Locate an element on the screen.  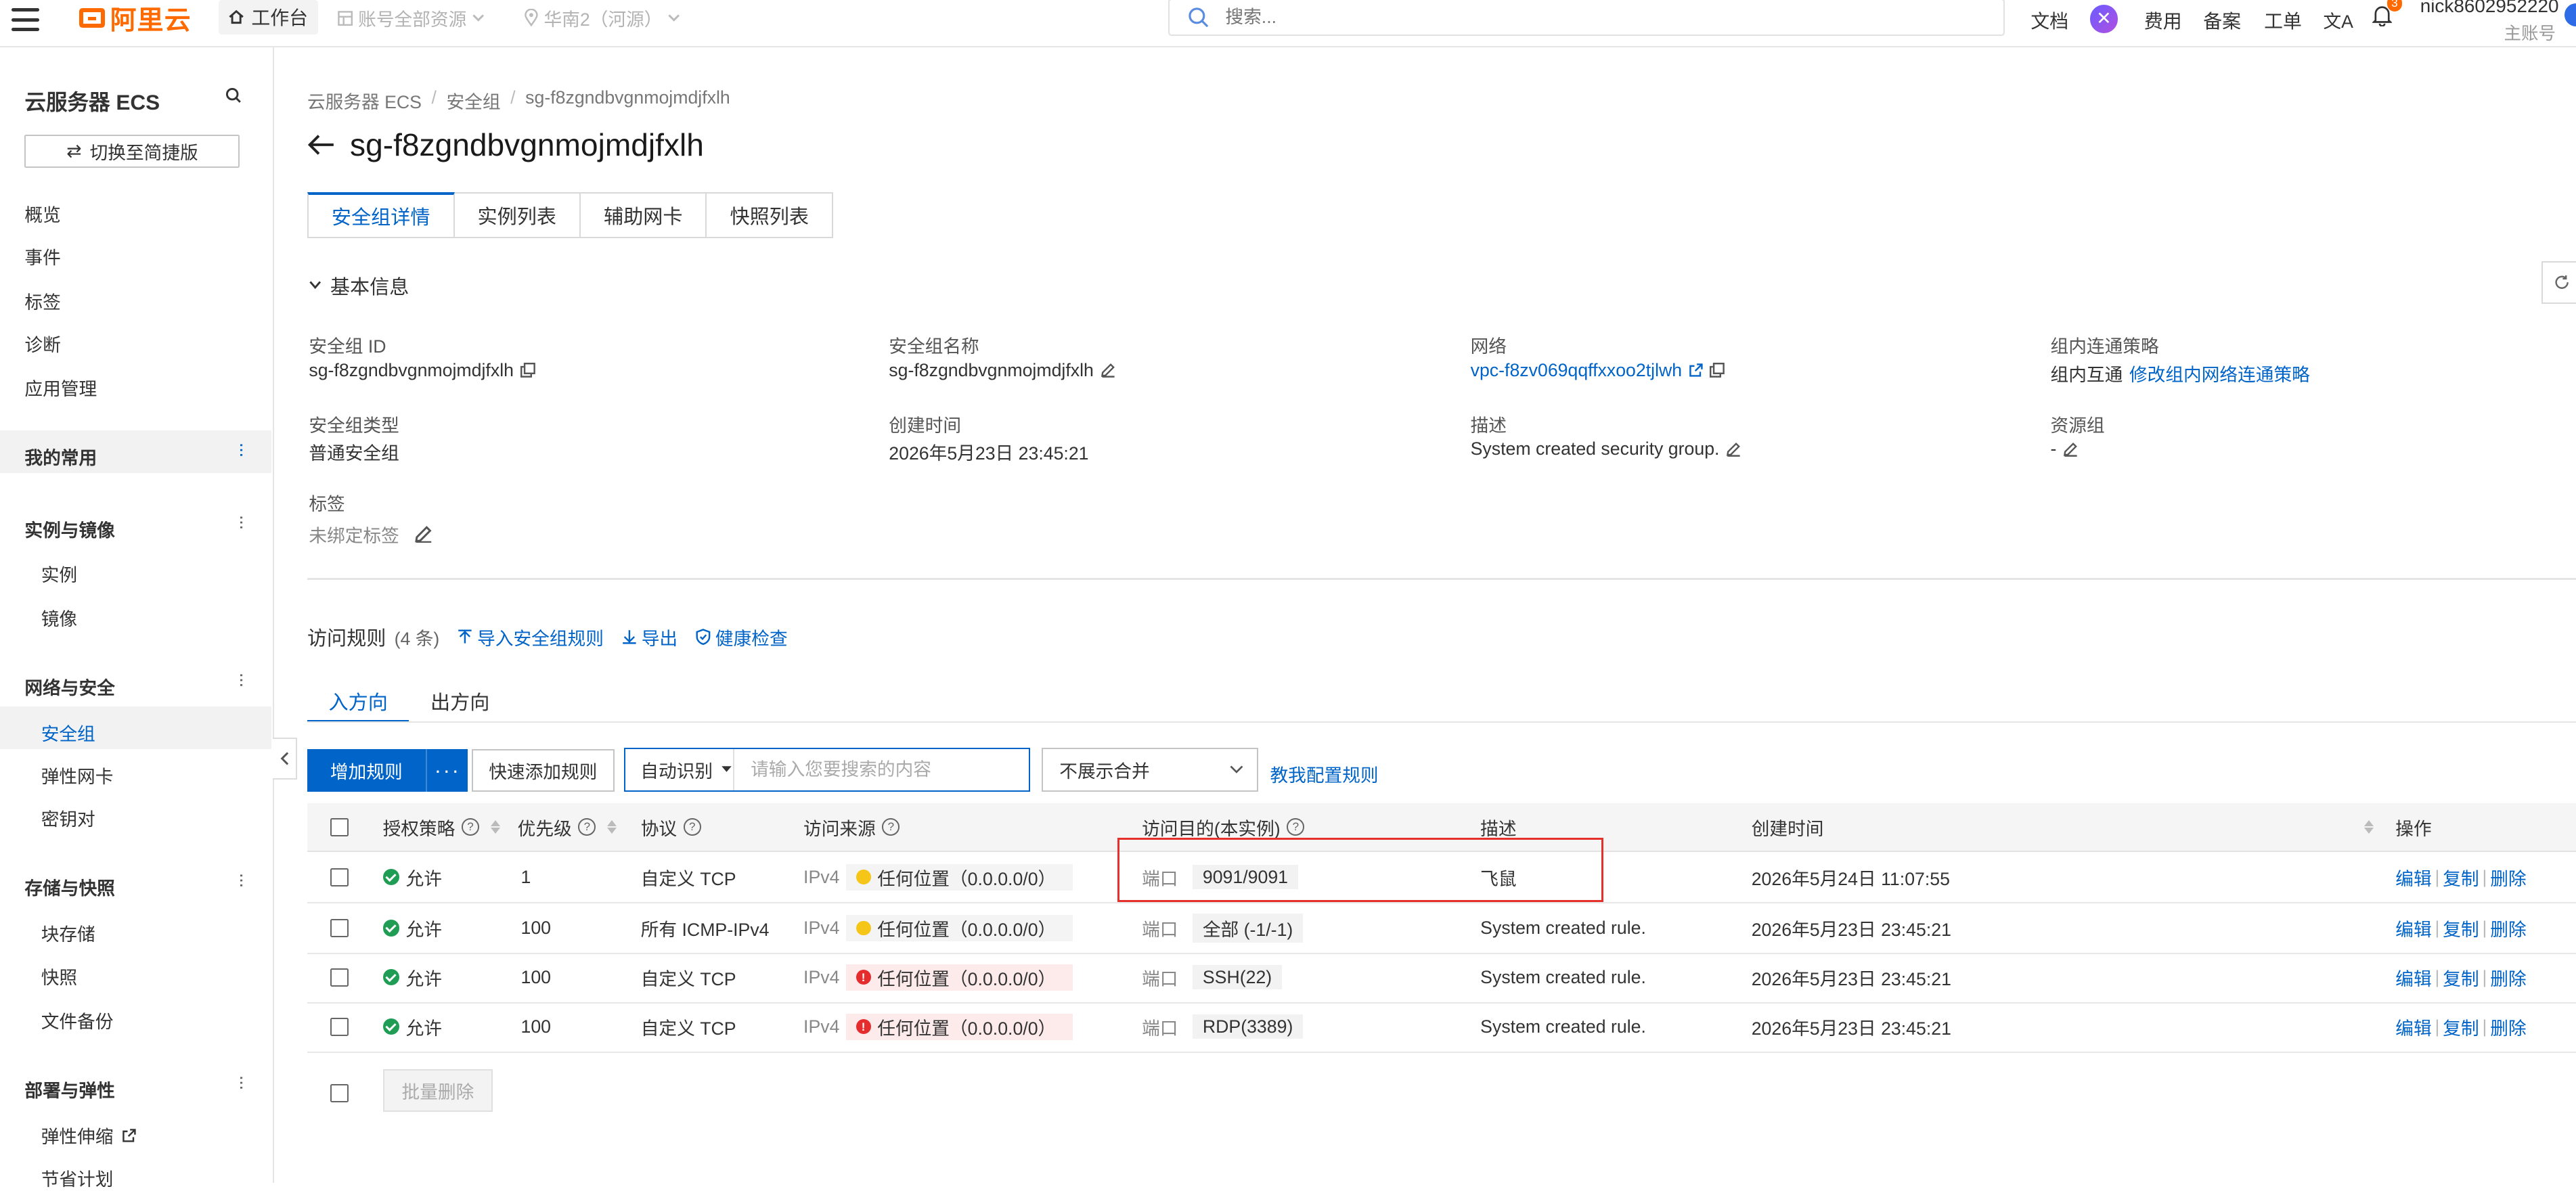
tab-sg-details: 安全组详情 is located at coordinates (381, 215).